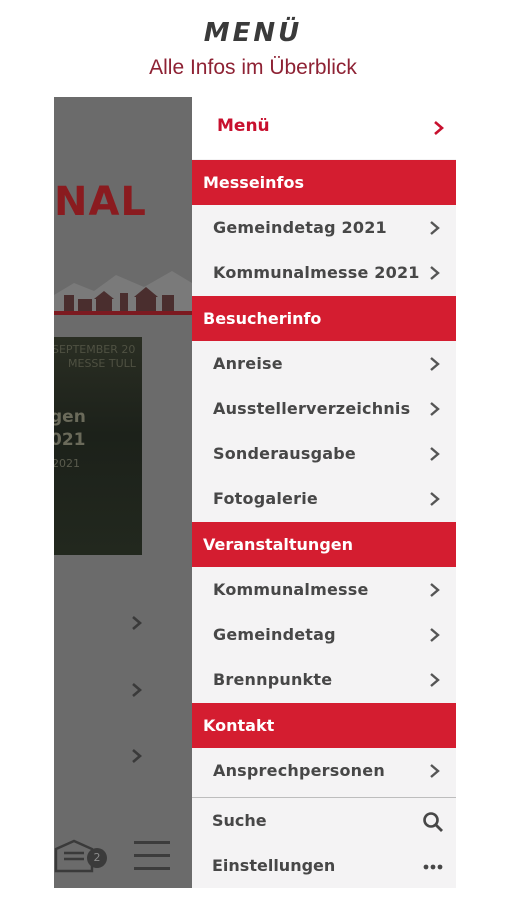 The height and width of the screenshot is (900, 506). What do you see at coordinates (274, 634) in the screenshot?
I see `menu-item-label: Gemeindetag` at bounding box center [274, 634].